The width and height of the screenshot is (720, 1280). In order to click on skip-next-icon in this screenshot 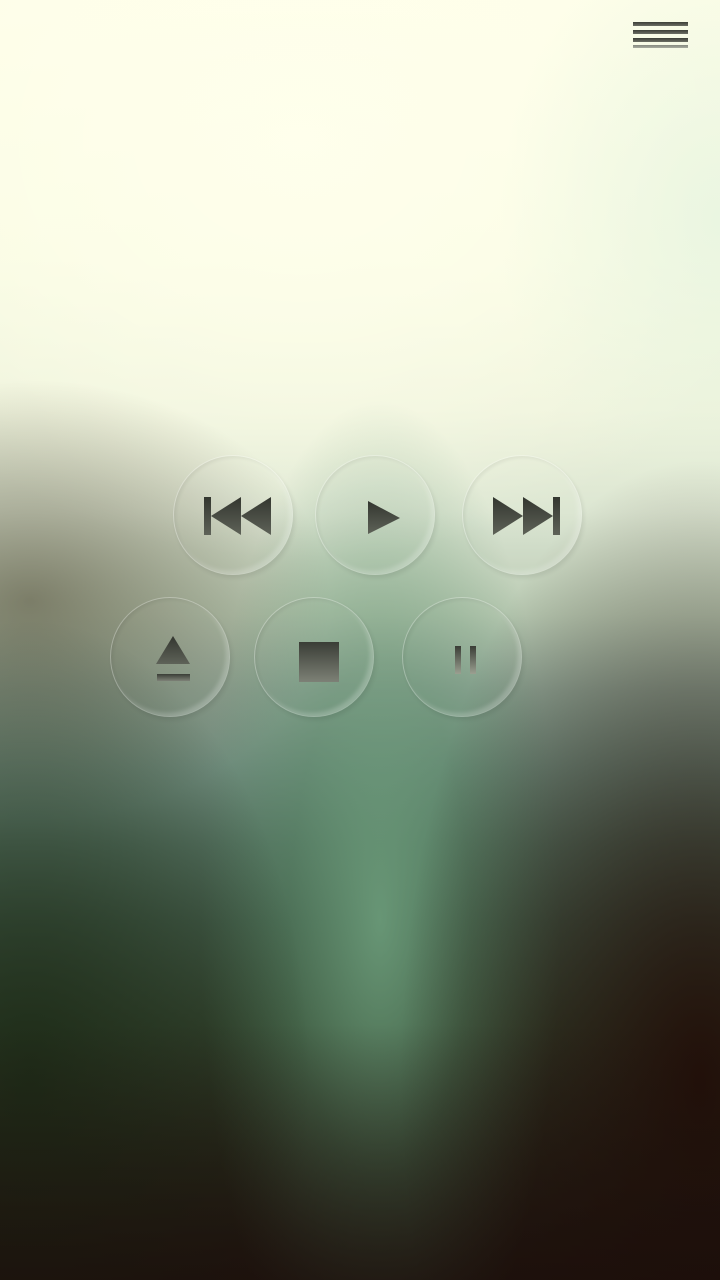, I will do `click(526, 516)`.